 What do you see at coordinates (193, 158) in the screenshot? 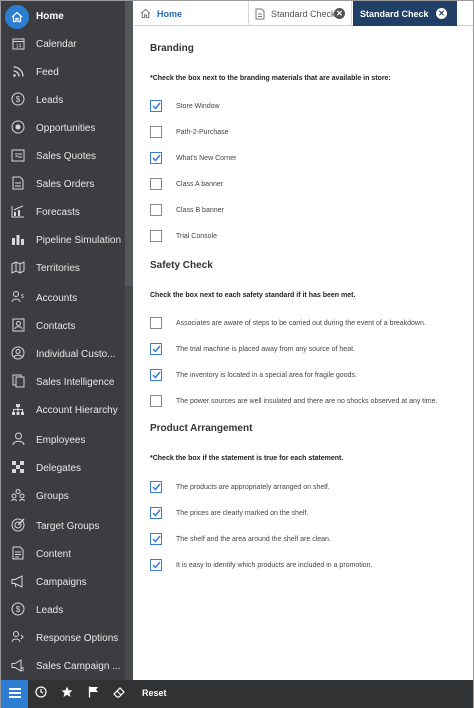
I see `checklist-item: What's New Corner` at bounding box center [193, 158].